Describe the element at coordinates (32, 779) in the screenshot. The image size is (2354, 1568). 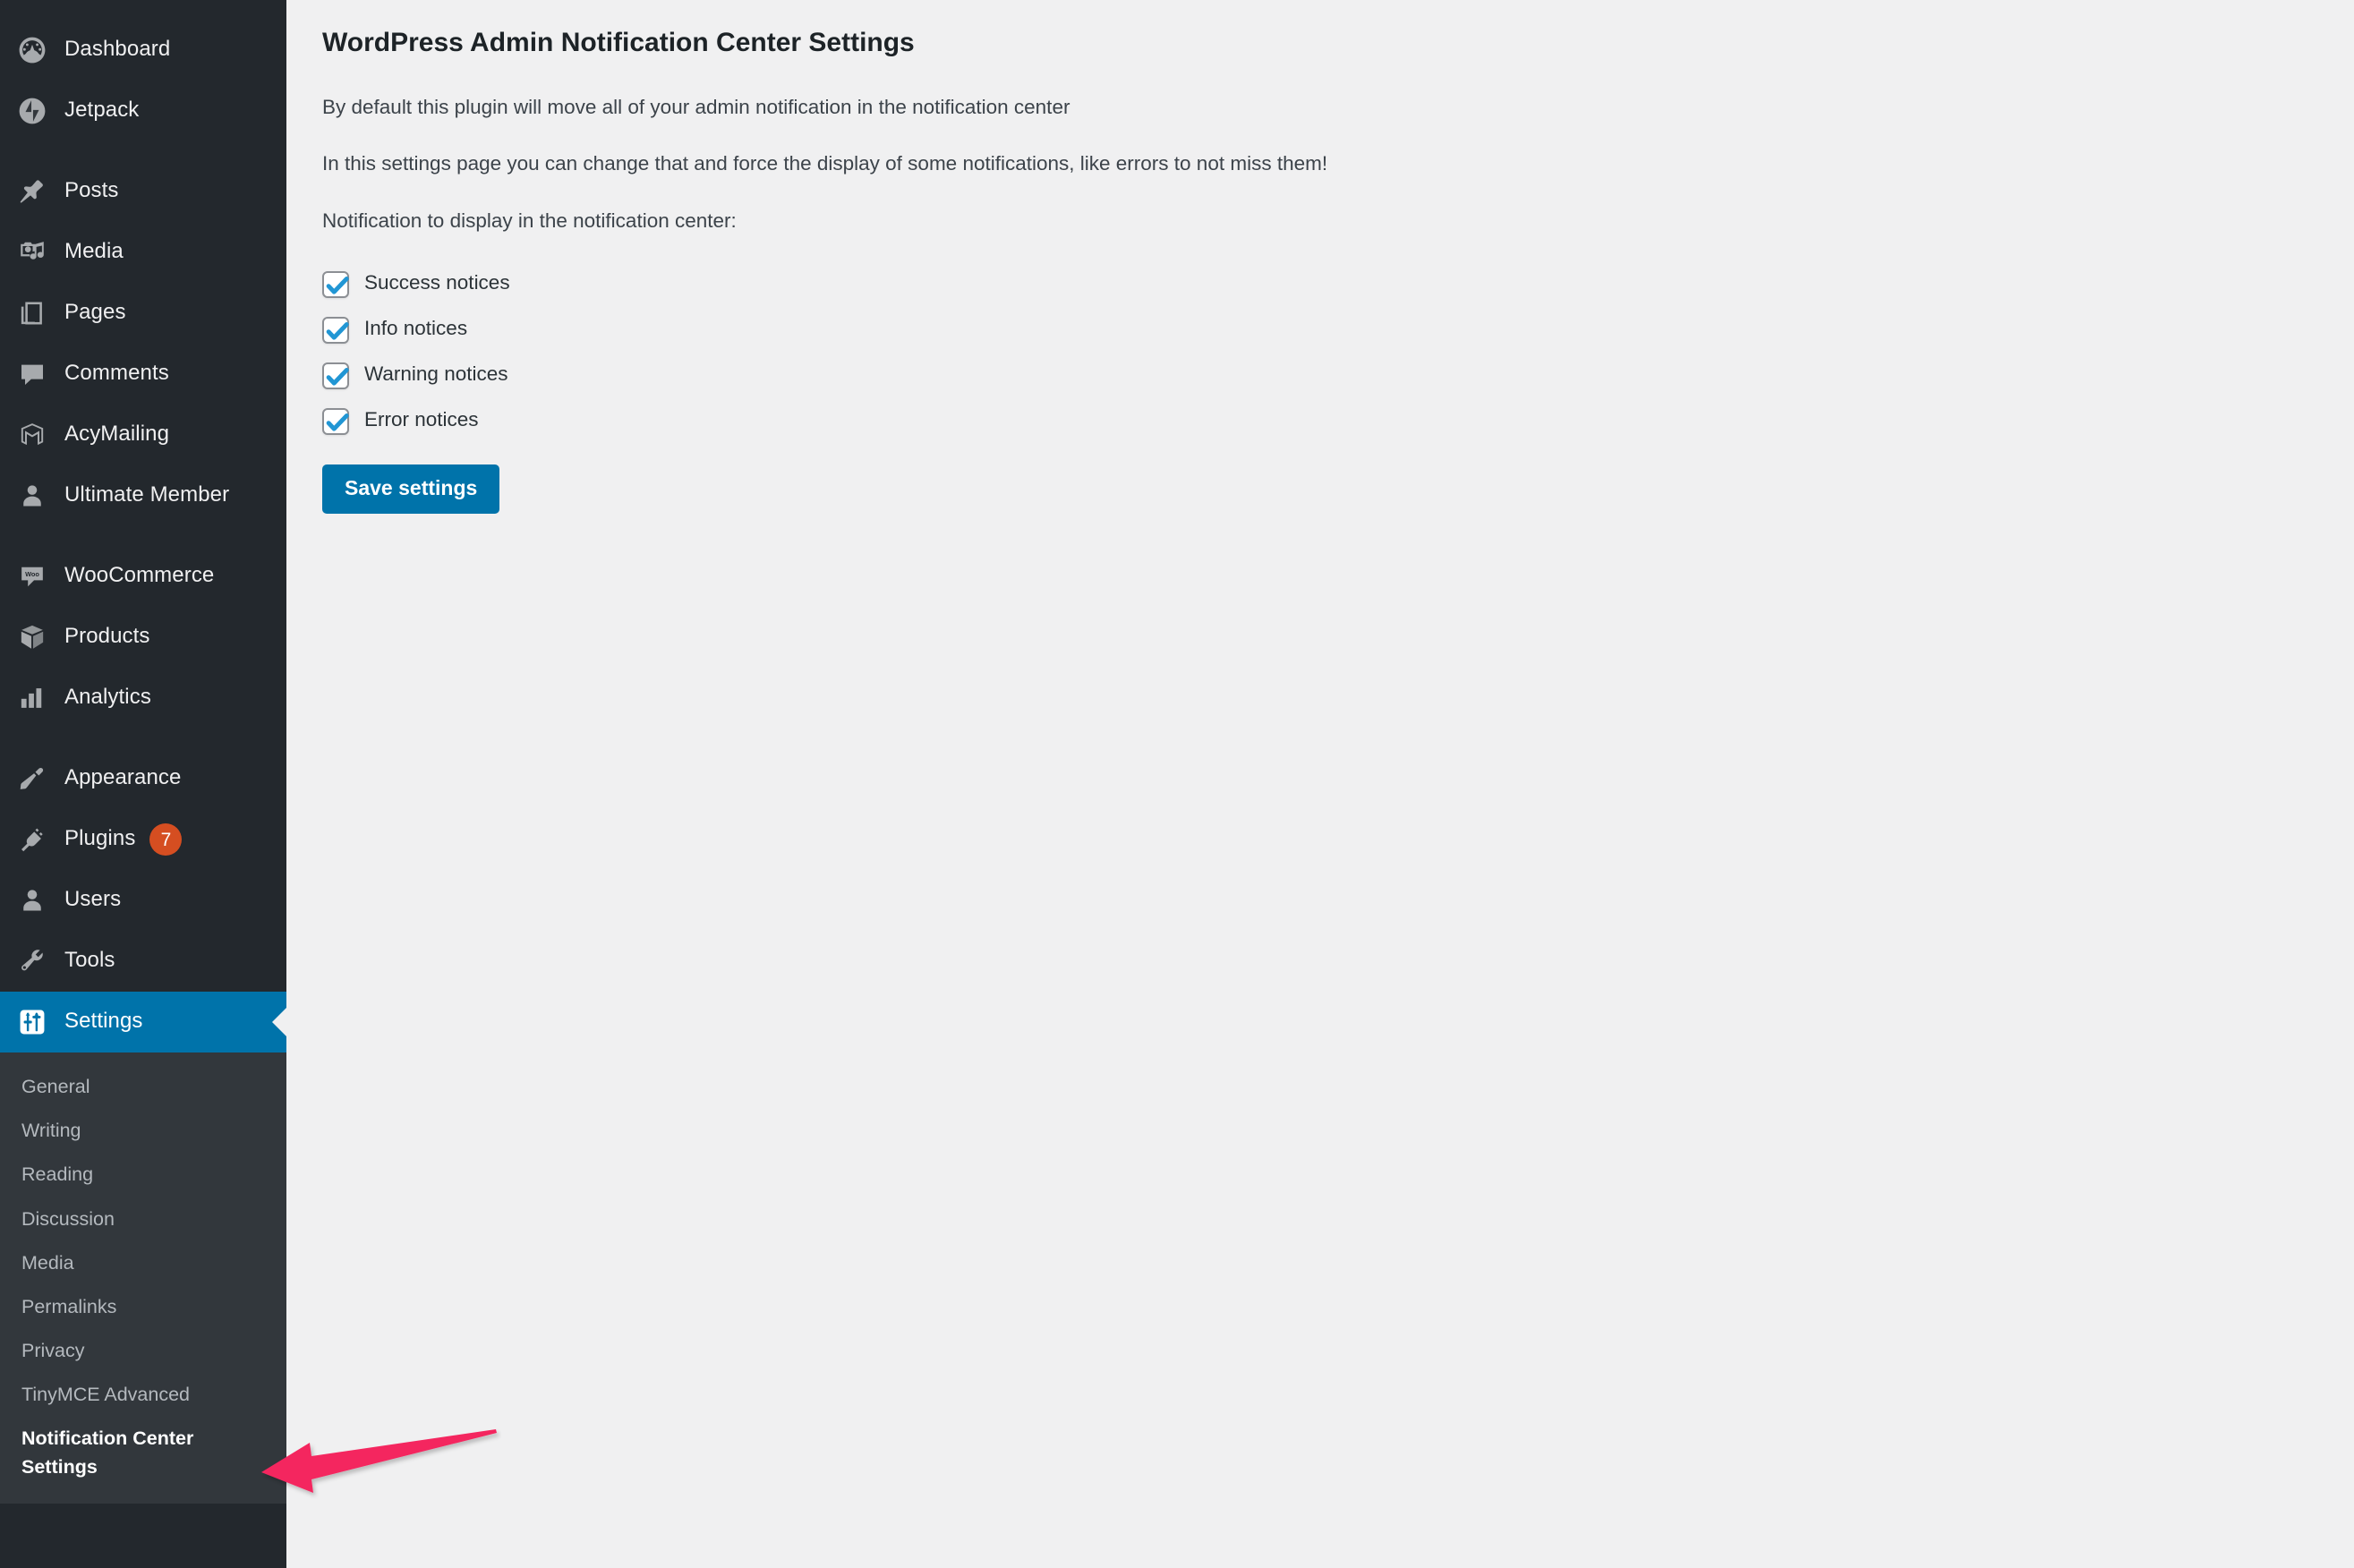
I see `paintbrush-icon` at that location.